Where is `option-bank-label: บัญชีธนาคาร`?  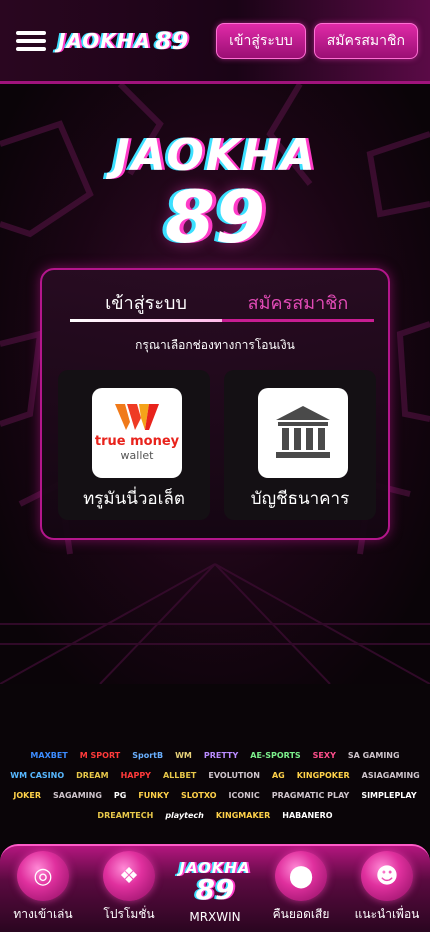 option-bank-label: บัญชีธนาคาร is located at coordinates (300, 499).